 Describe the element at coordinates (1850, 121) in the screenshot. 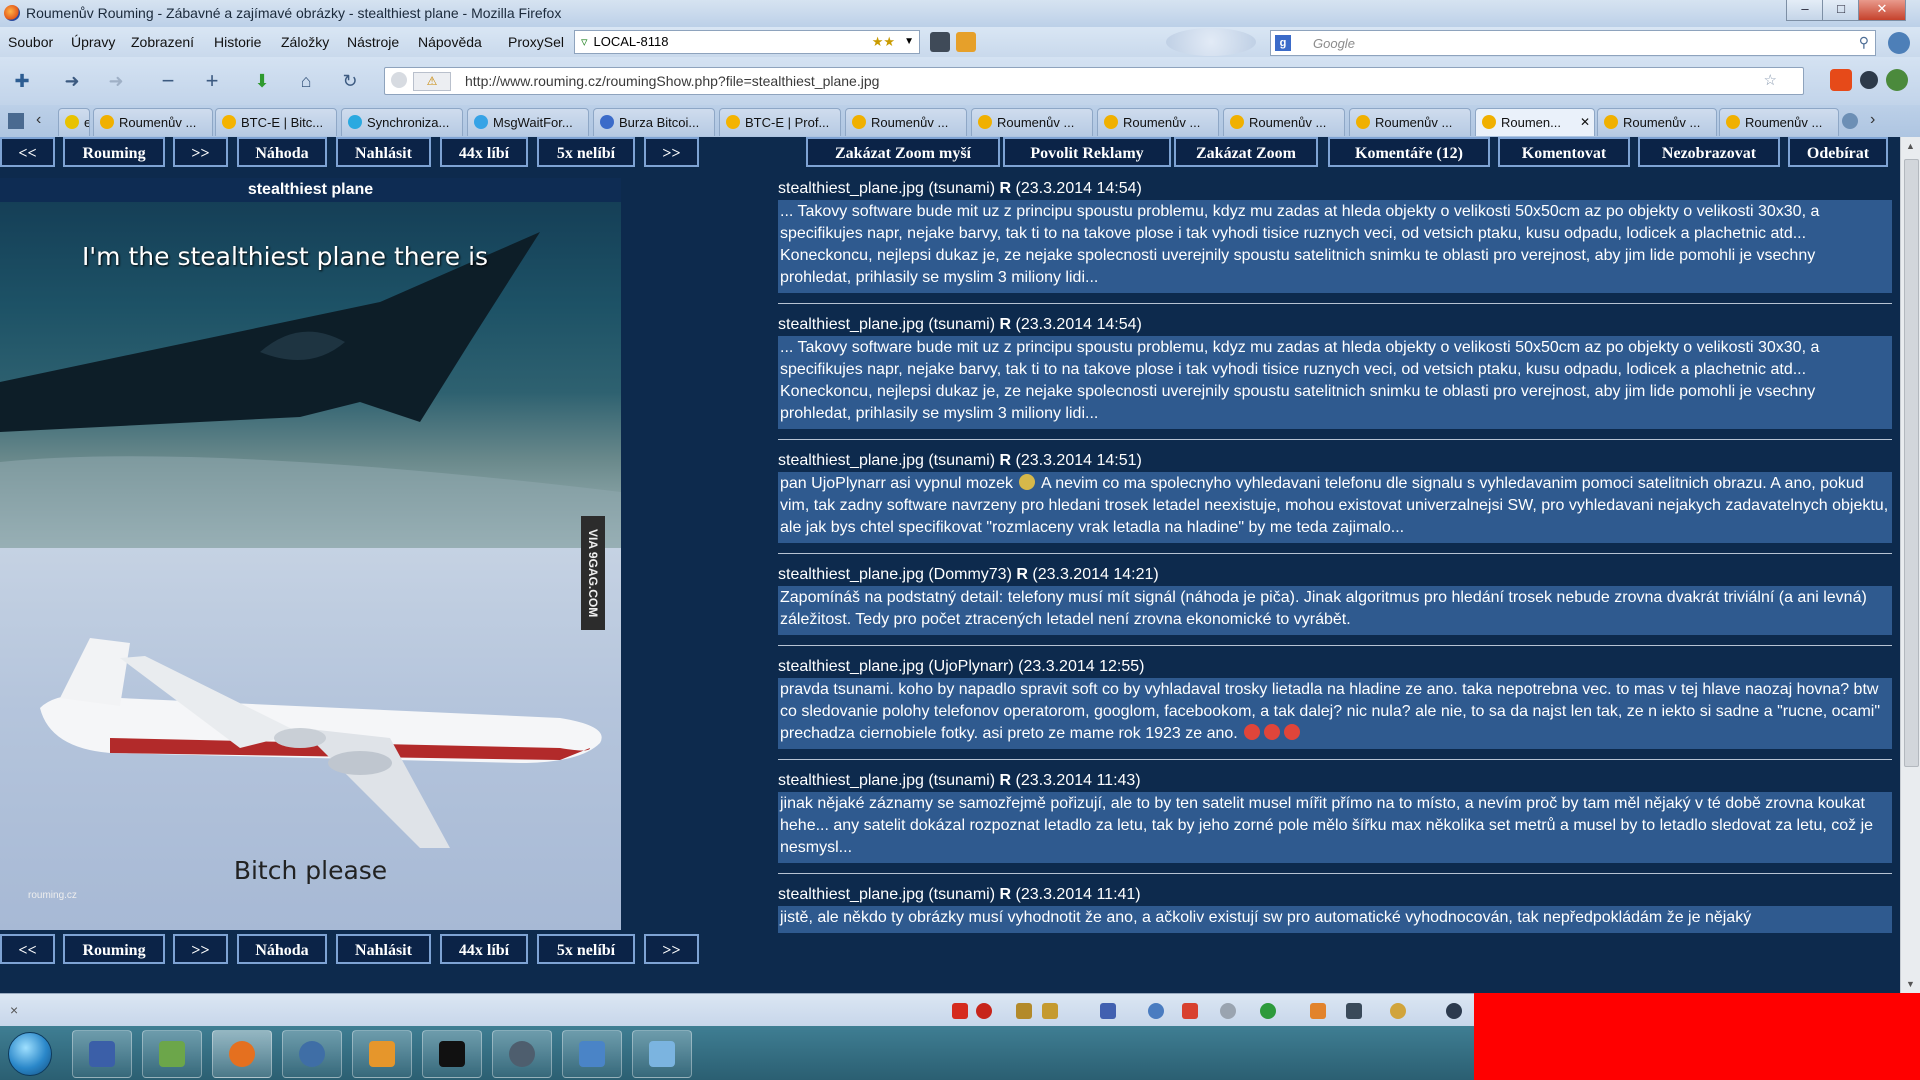

I see `tab-list-icon` at that location.